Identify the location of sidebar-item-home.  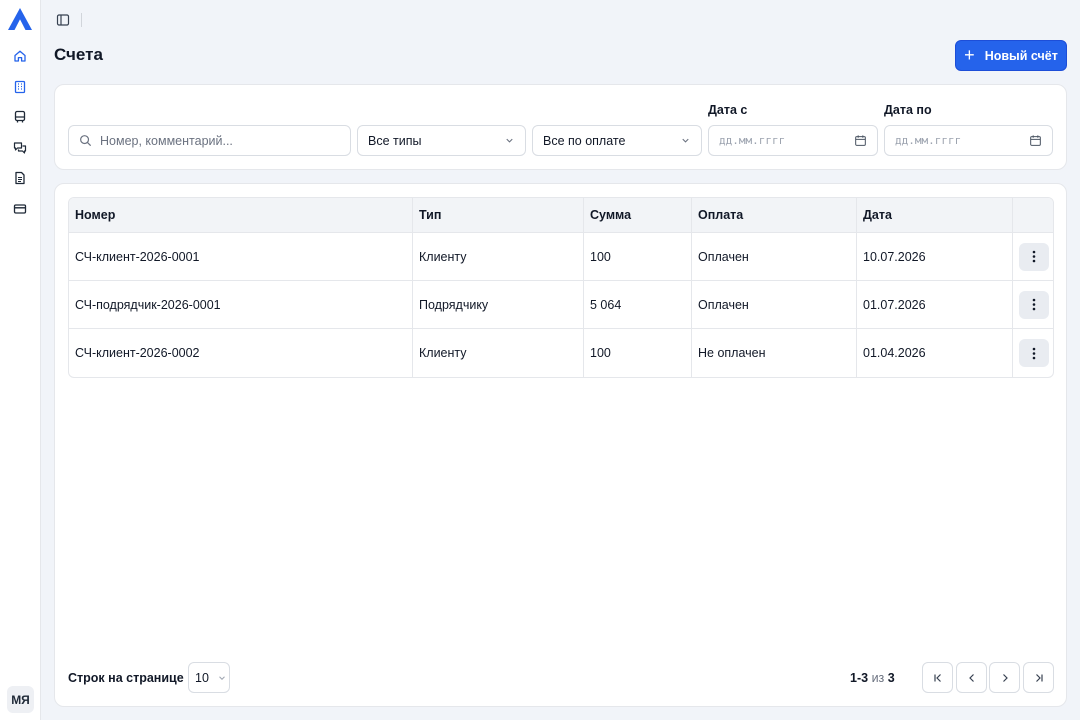
(20, 56).